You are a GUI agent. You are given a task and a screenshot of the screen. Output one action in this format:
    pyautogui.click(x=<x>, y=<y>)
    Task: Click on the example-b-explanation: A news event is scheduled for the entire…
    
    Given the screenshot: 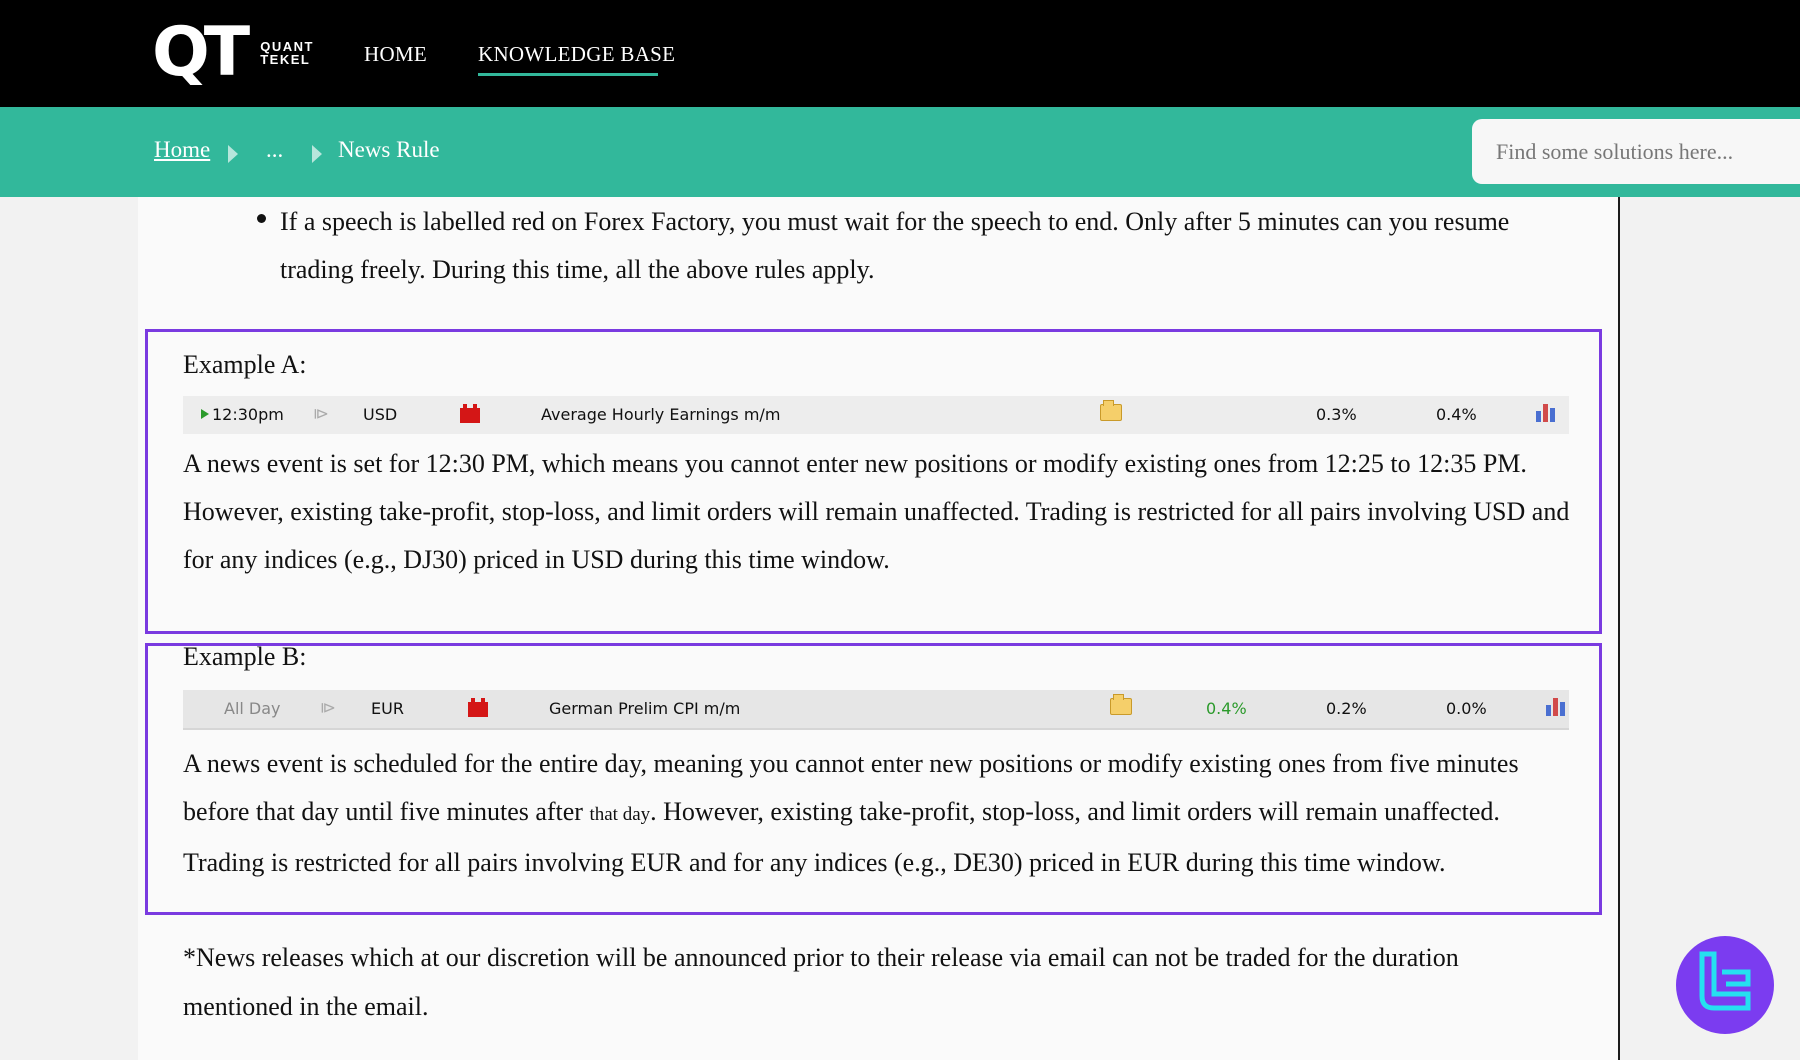 What is the action you would take?
    pyautogui.click(x=851, y=813)
    